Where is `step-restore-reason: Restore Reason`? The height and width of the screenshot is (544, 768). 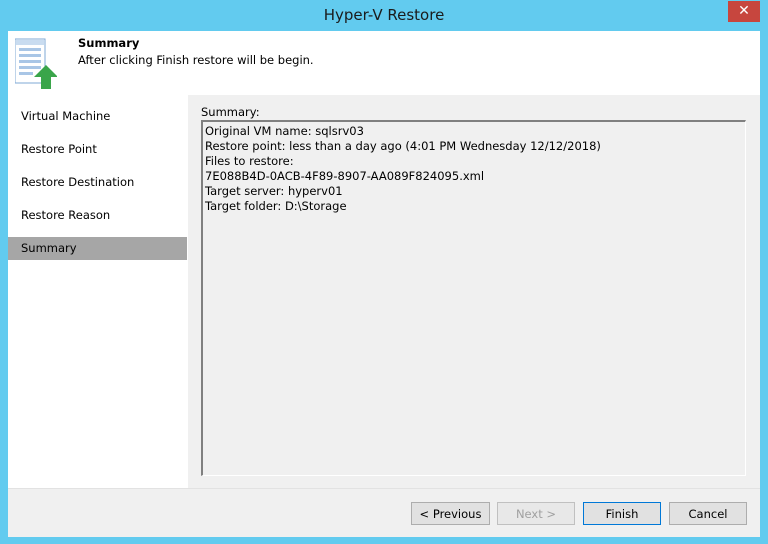
step-restore-reason: Restore Reason is located at coordinates (97, 215).